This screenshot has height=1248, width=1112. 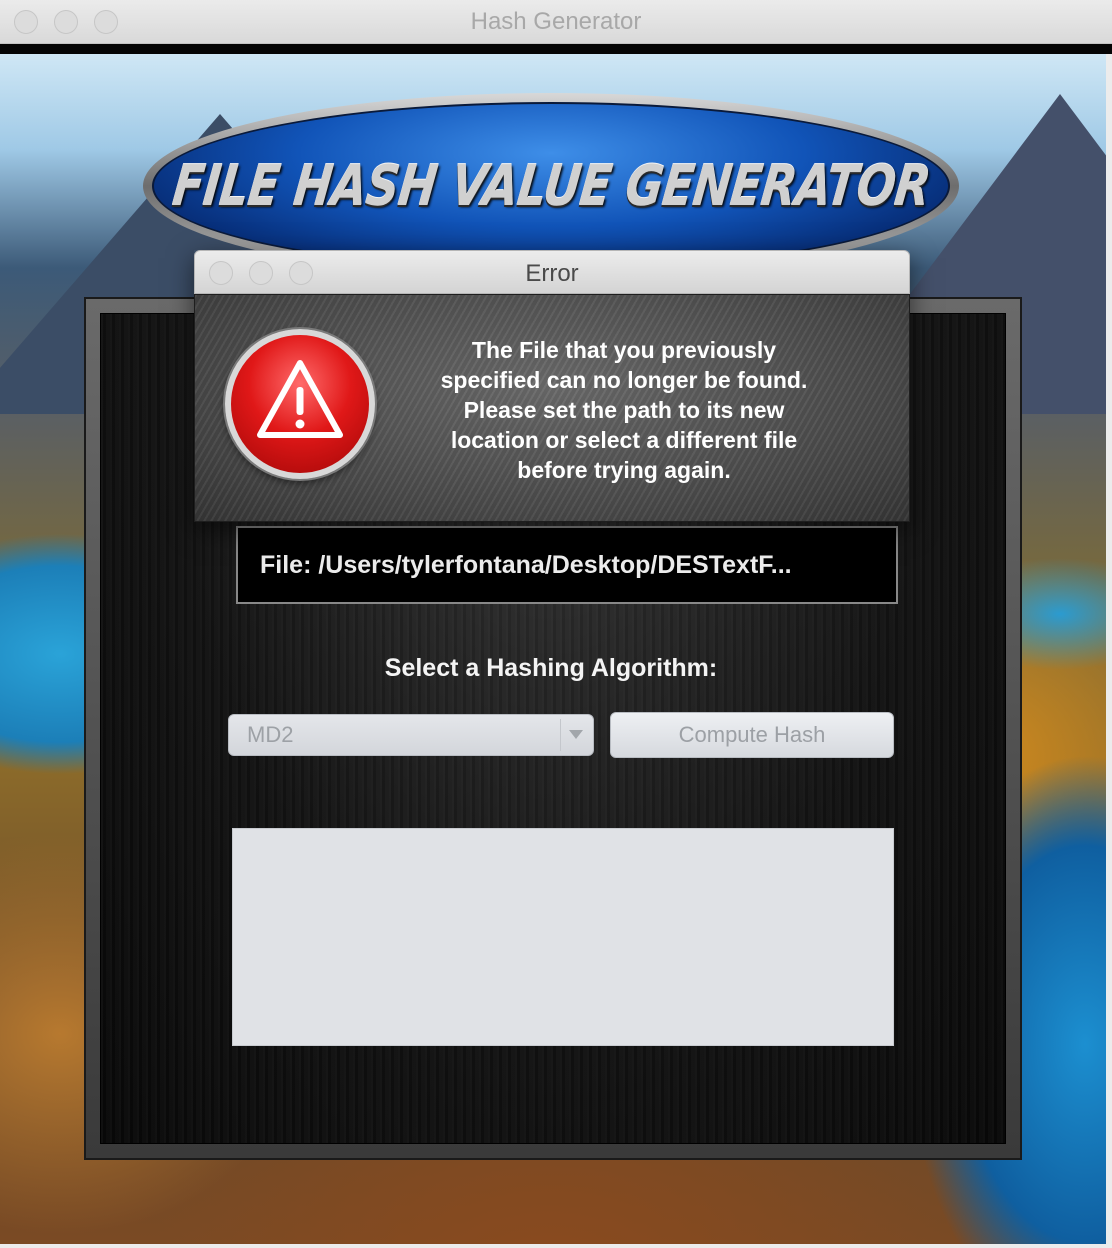 I want to click on chevron-down-icon, so click(x=576, y=734).